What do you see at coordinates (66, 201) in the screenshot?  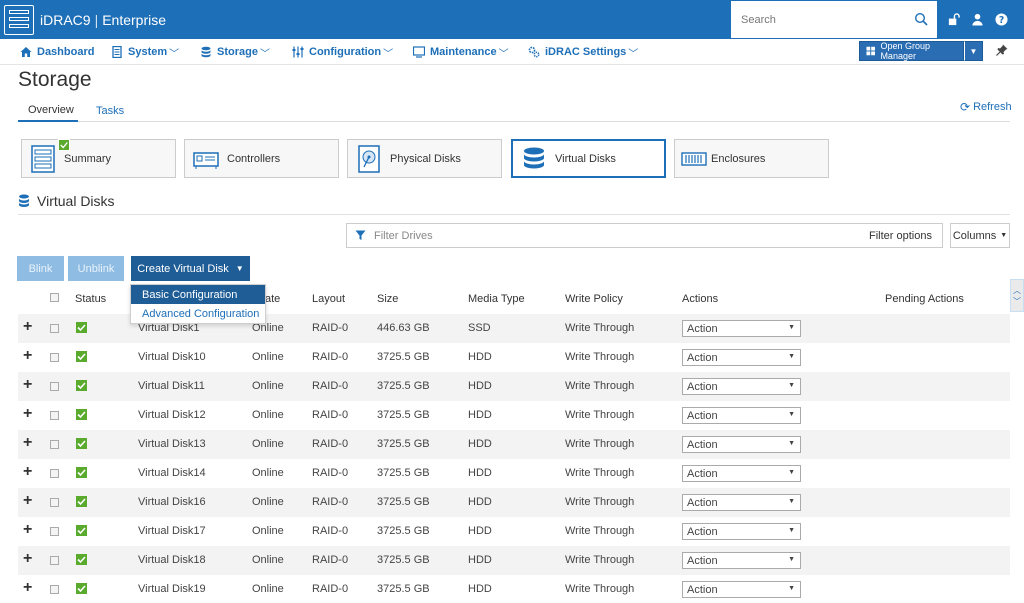 I see `section-title: Virtual Disks` at bounding box center [66, 201].